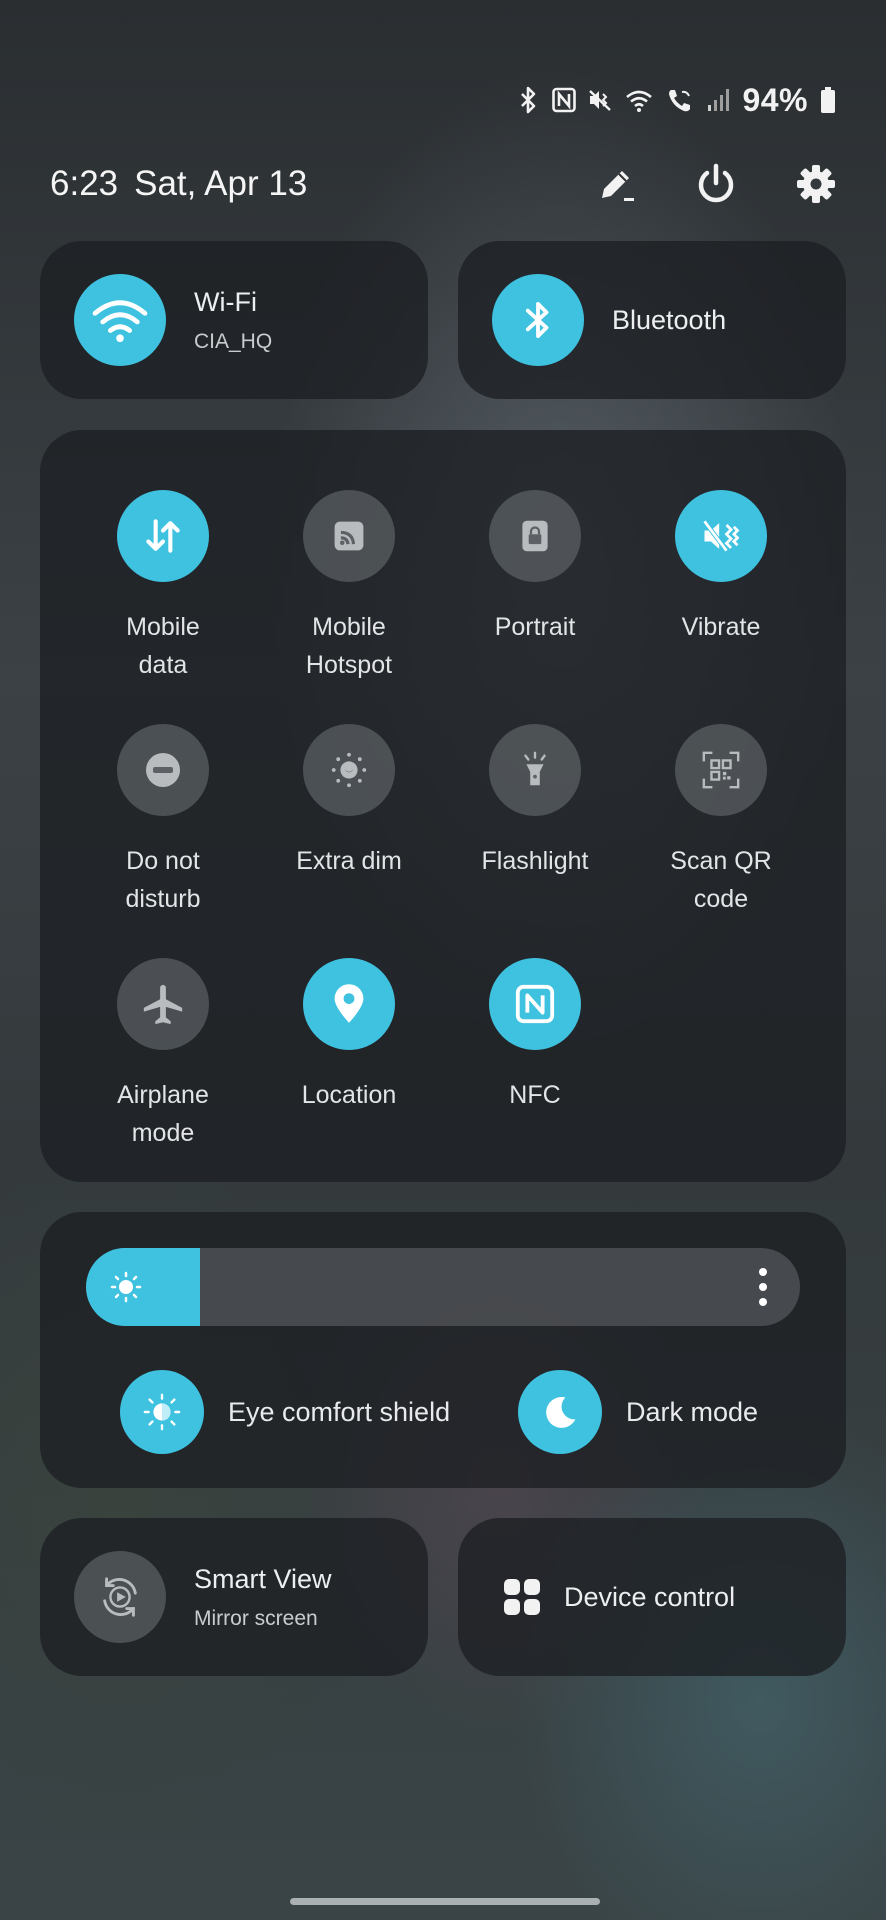  What do you see at coordinates (221, 183) in the screenshot?
I see `date: Sat, Apr 13` at bounding box center [221, 183].